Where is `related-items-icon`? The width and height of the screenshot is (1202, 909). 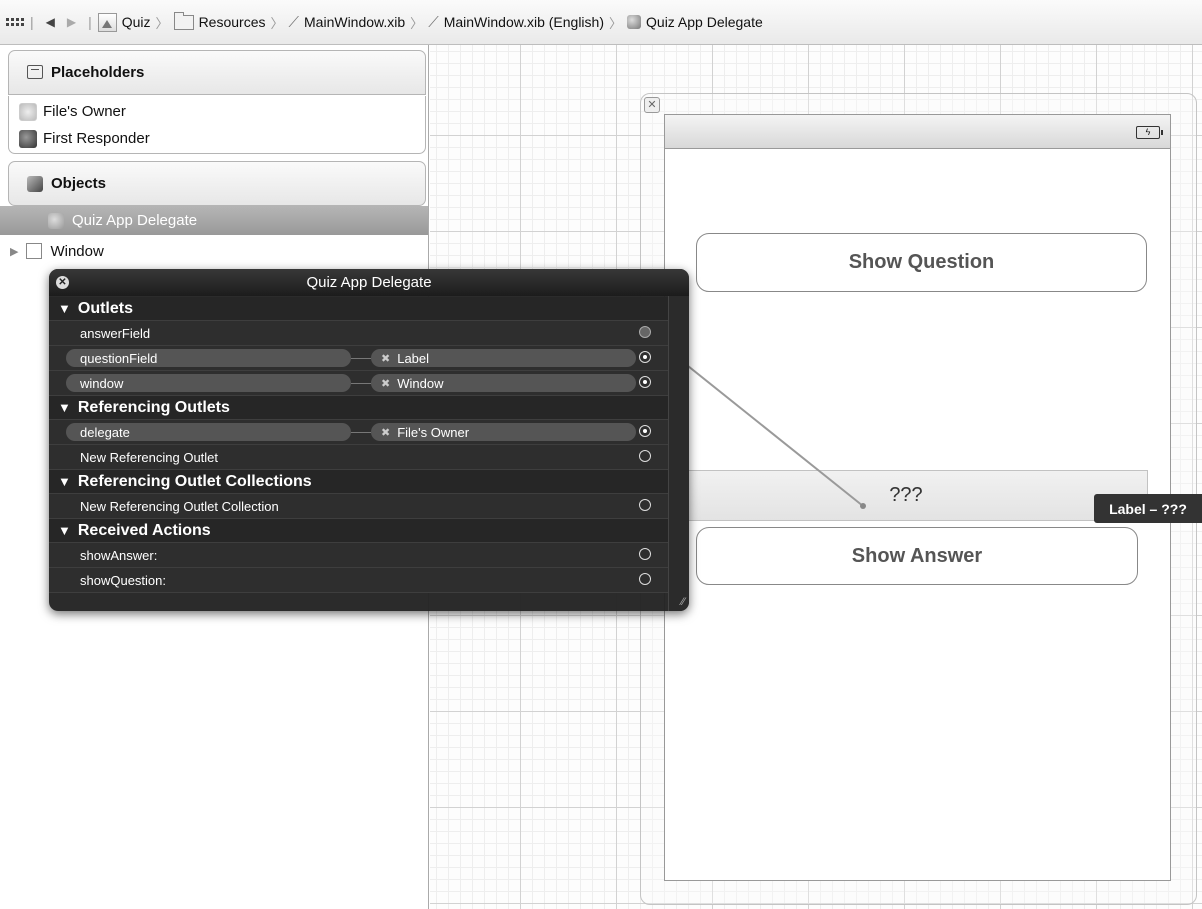
related-items-icon is located at coordinates (15, 22).